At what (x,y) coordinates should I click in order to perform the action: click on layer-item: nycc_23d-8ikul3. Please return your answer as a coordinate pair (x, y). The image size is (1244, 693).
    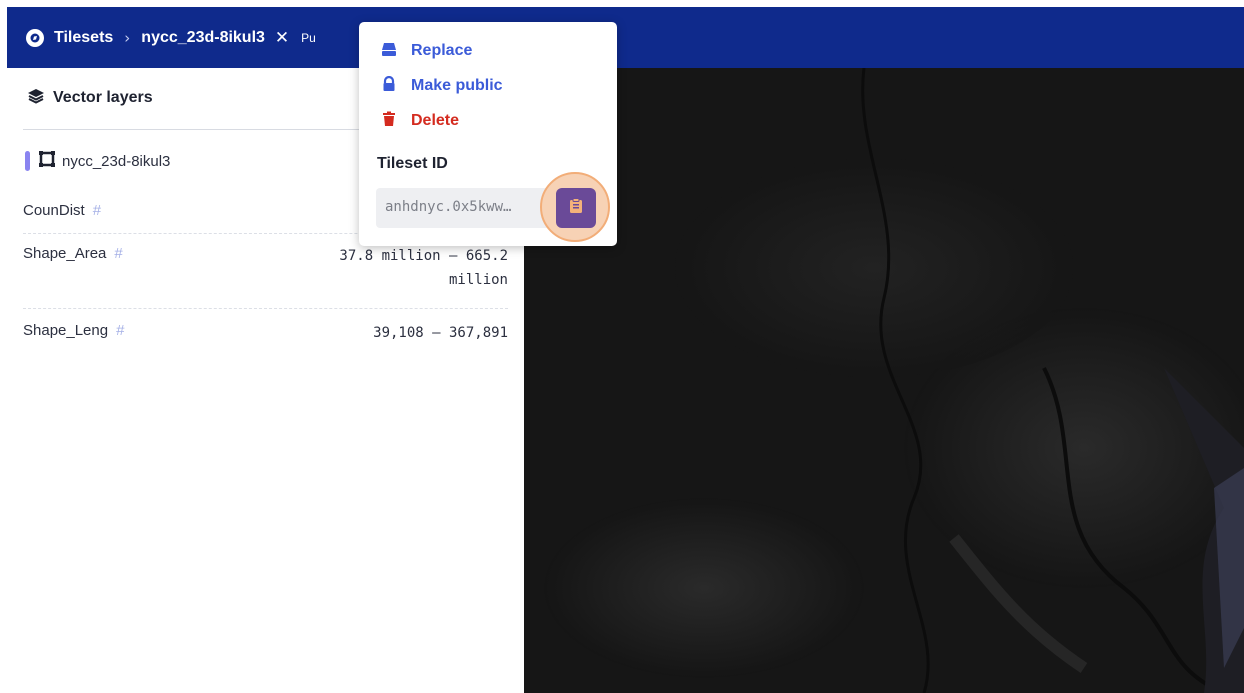
    Looking at the image, I should click on (97, 161).